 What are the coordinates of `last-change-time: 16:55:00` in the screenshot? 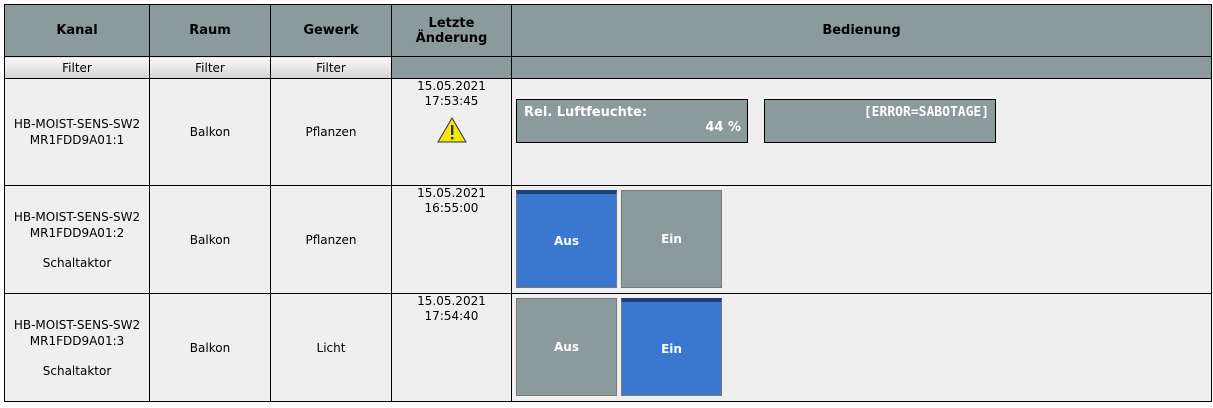 It's located at (451, 208).